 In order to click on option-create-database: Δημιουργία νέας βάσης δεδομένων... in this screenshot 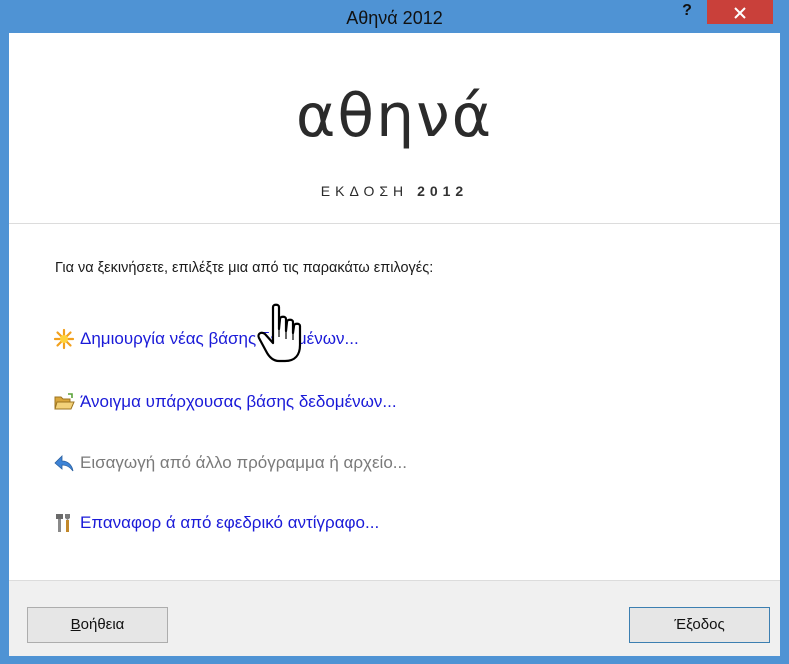, I will do `click(206, 339)`.